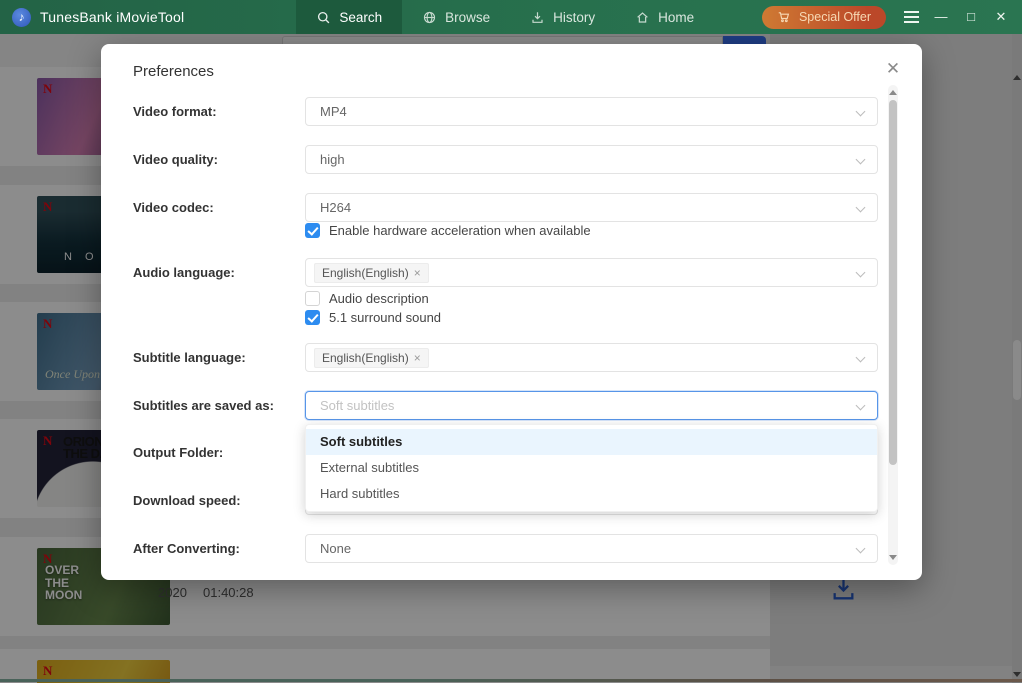 The width and height of the screenshot is (1022, 683). Describe the element at coordinates (1001, 17) in the screenshot. I see `close-window-button: ✕` at that location.